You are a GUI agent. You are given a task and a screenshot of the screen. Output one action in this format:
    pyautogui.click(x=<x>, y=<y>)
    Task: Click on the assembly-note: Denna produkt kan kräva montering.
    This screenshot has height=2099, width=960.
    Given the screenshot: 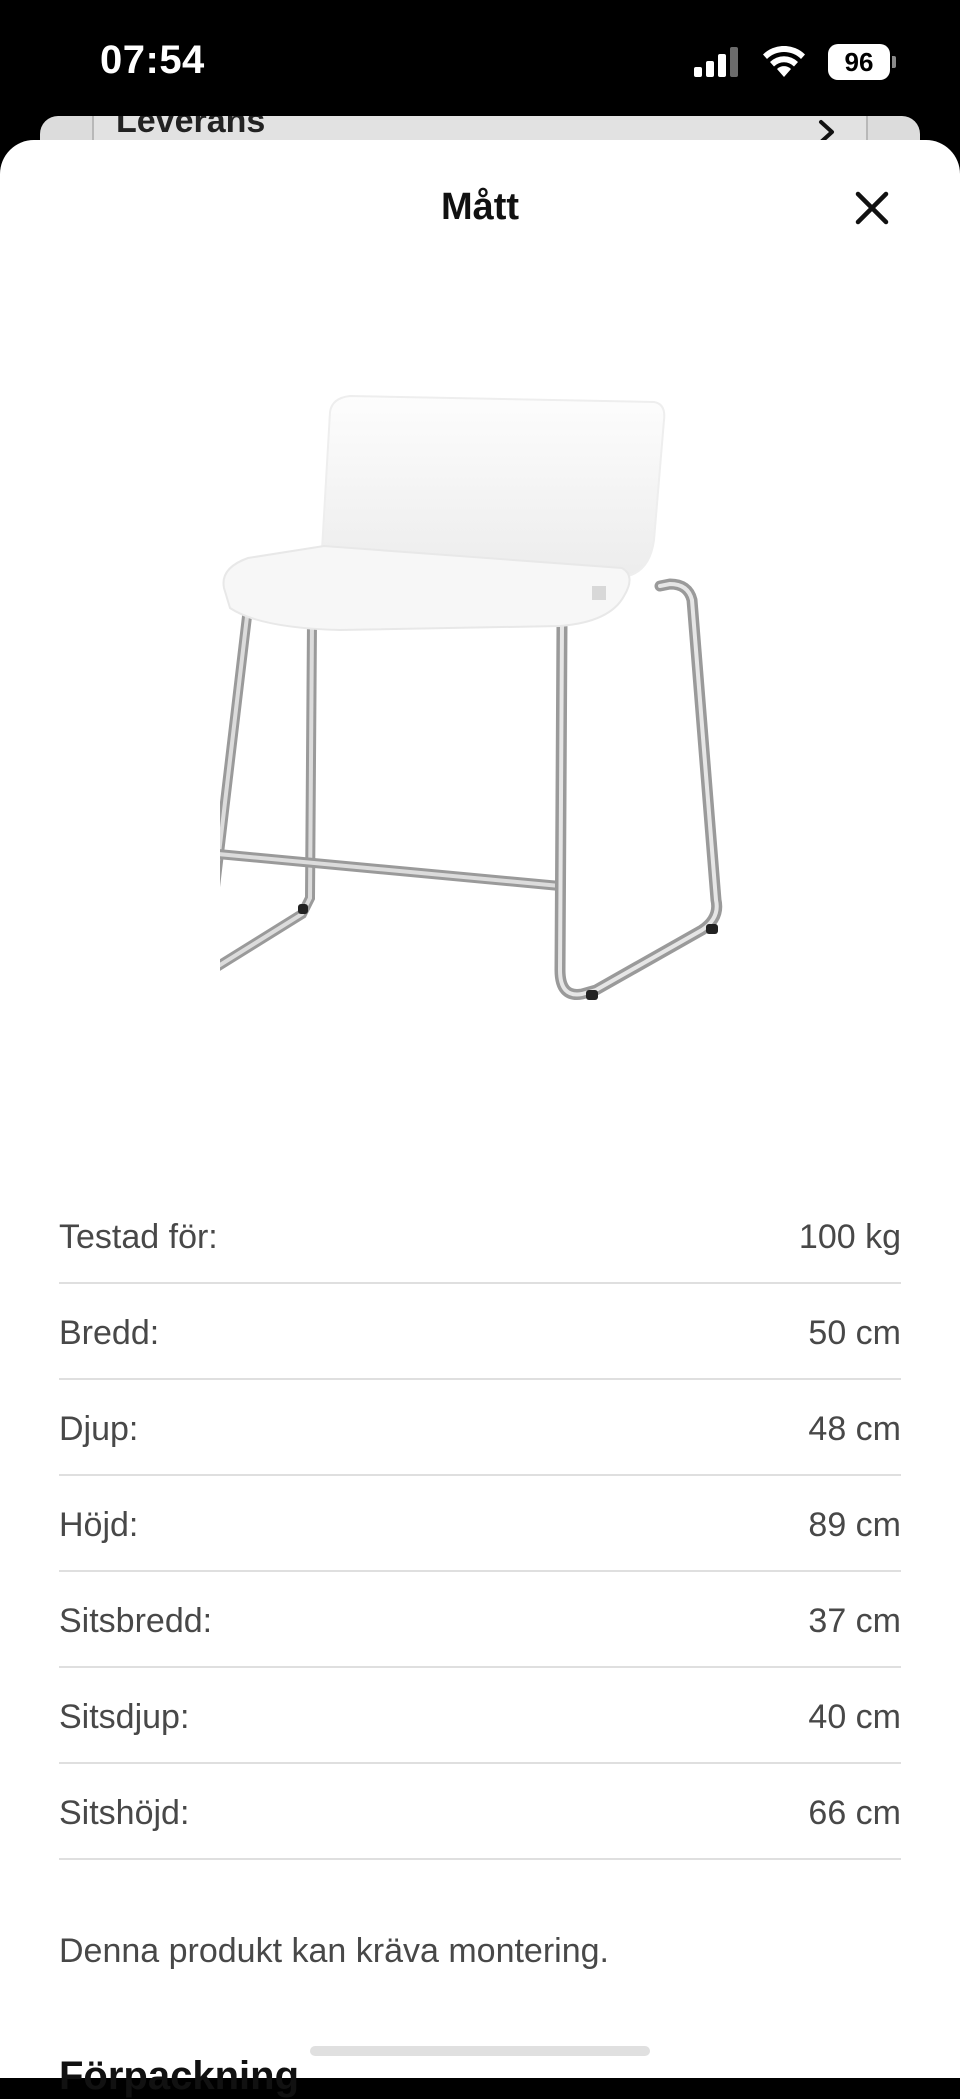 What is the action you would take?
    pyautogui.click(x=334, y=1951)
    